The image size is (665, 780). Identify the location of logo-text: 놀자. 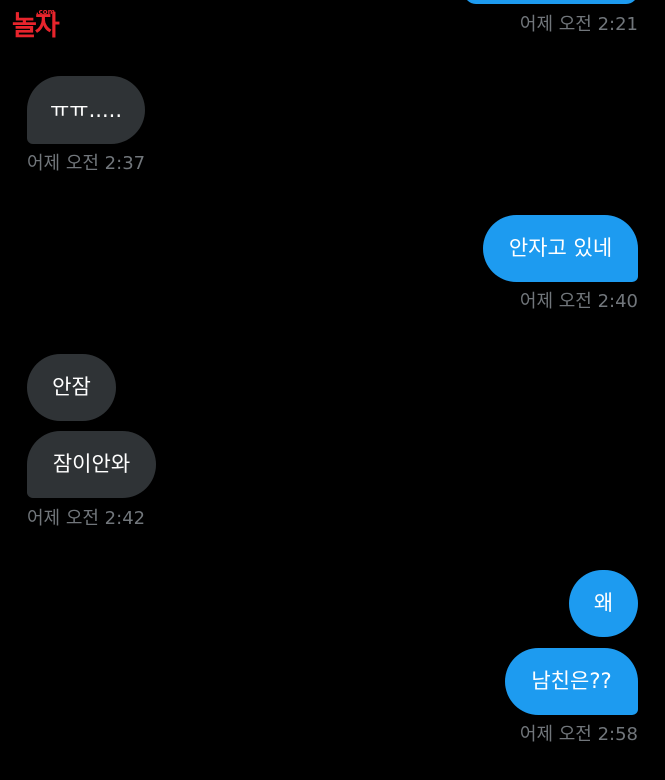
(36, 26).